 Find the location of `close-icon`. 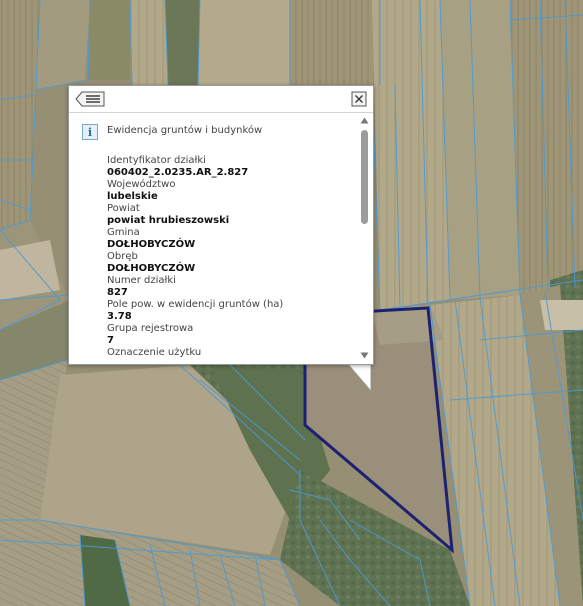

close-icon is located at coordinates (359, 99).